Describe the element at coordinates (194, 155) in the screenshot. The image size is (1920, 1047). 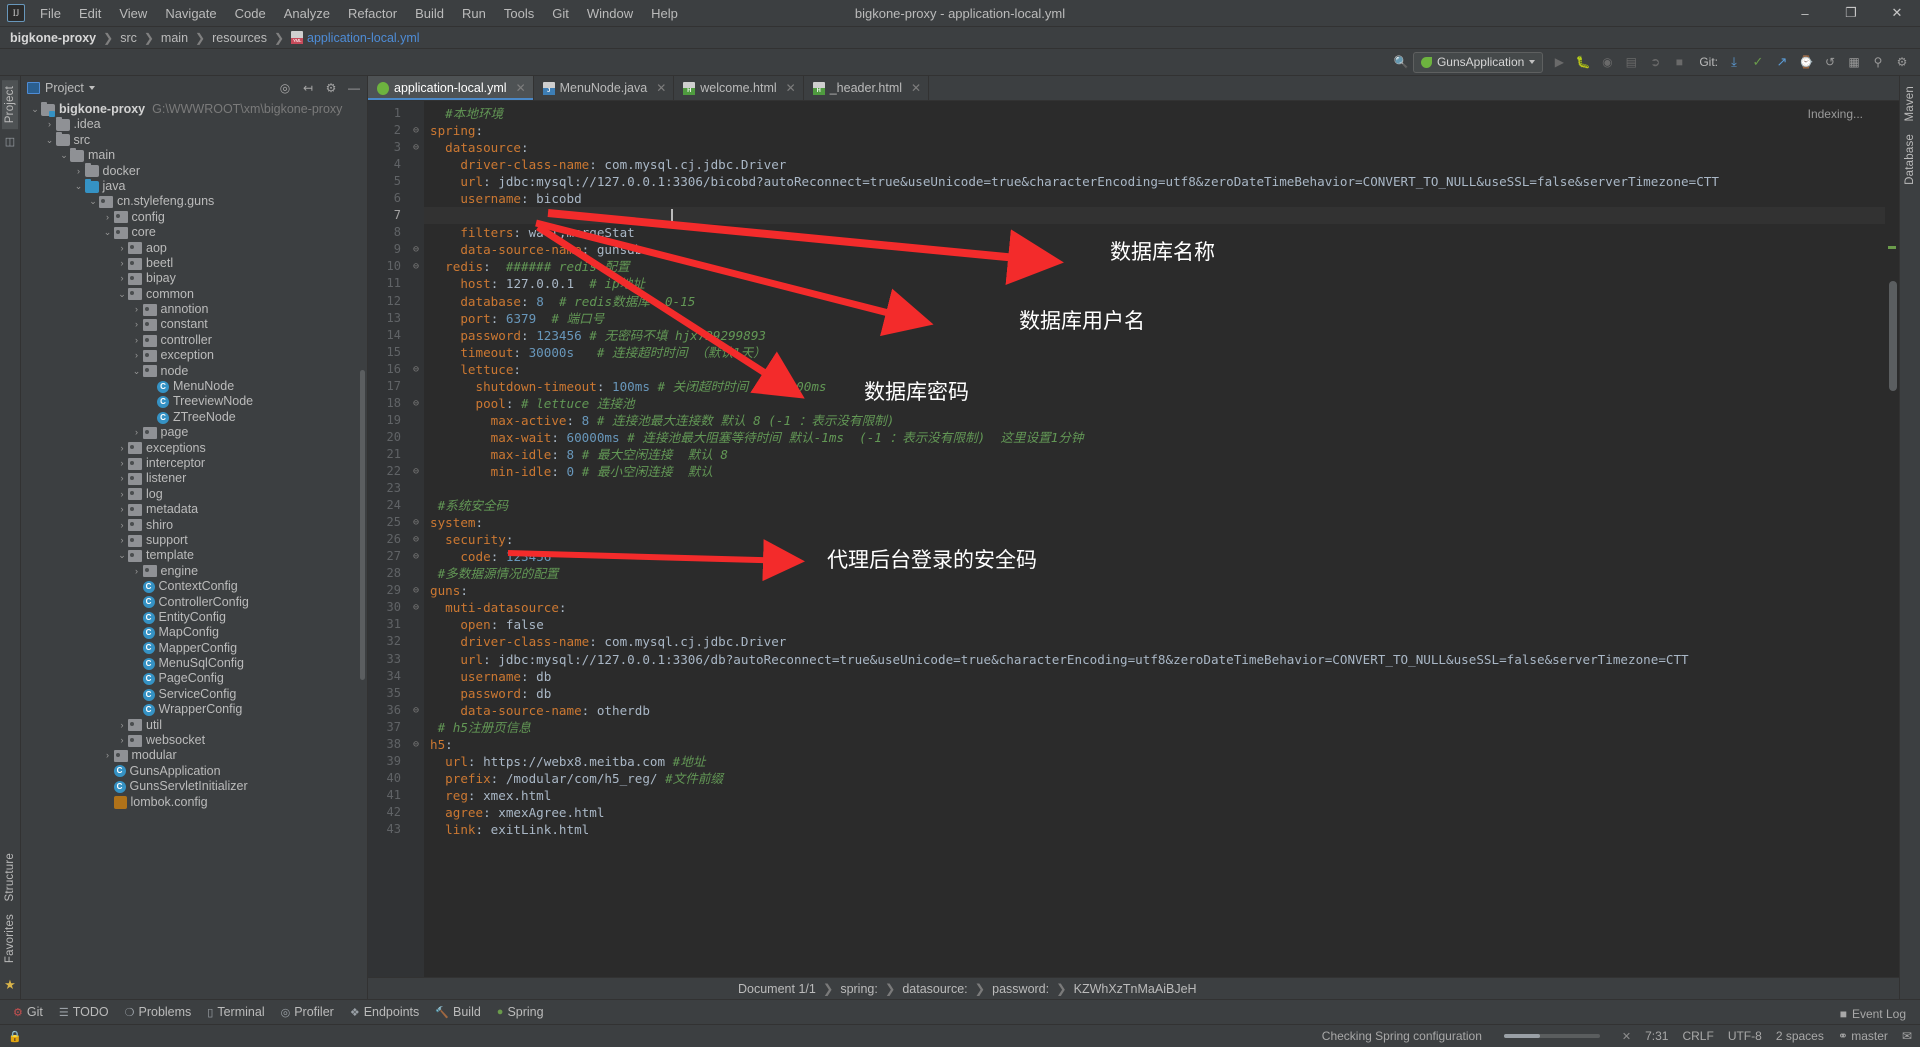
I see `tree-node: ⌄ main` at that location.